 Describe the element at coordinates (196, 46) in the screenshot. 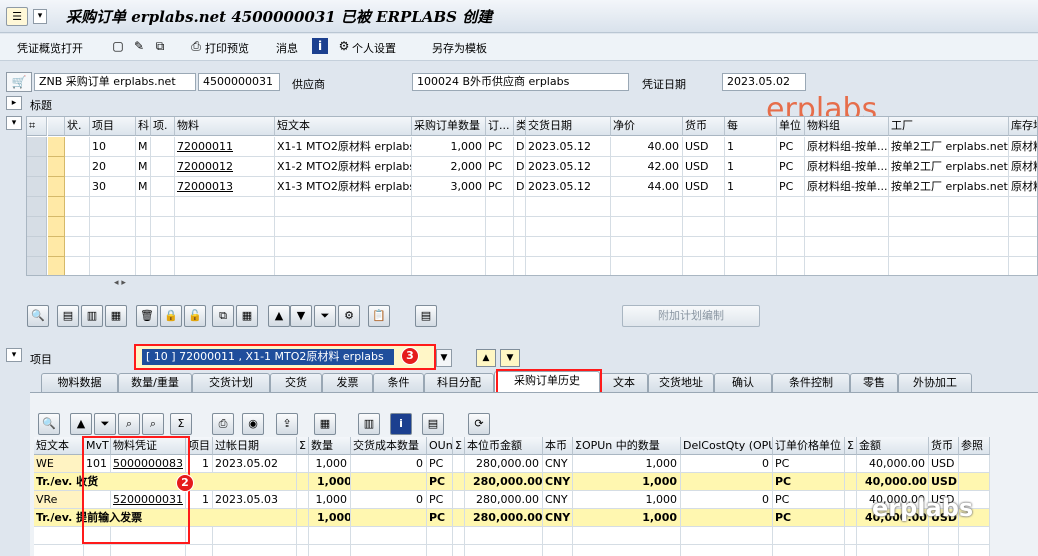

I see `print-preview-icon: ⎙` at that location.